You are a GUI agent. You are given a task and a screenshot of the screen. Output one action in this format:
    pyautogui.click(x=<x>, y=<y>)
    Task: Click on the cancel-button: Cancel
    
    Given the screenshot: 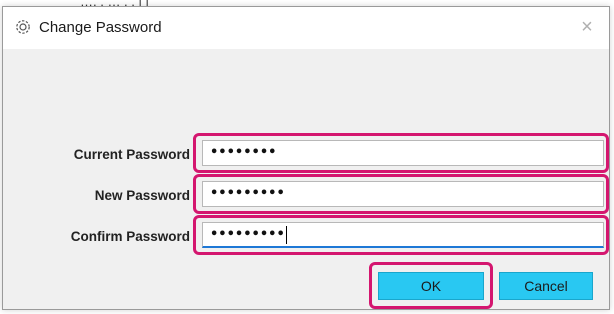 What is the action you would take?
    pyautogui.click(x=546, y=286)
    